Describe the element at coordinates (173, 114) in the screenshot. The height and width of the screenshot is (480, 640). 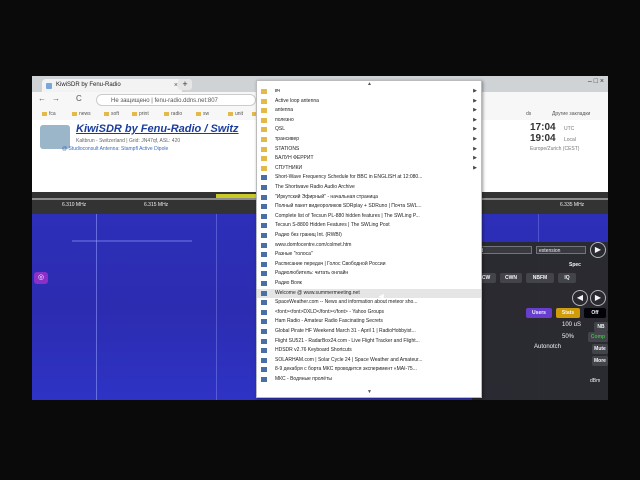
I see `bookmark-item: radio` at that location.